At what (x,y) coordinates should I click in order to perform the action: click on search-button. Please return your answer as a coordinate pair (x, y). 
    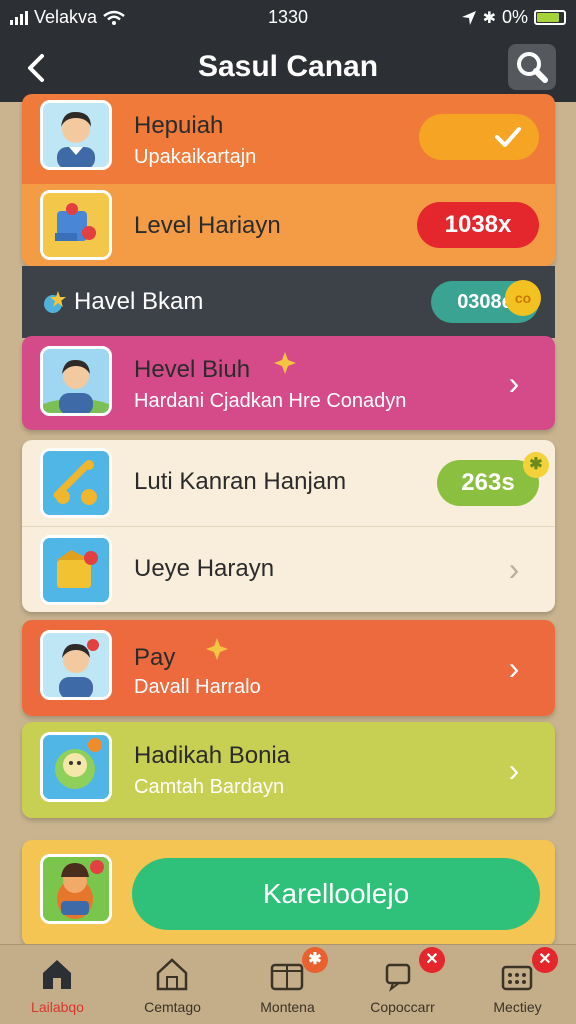
    Looking at the image, I should click on (532, 67).